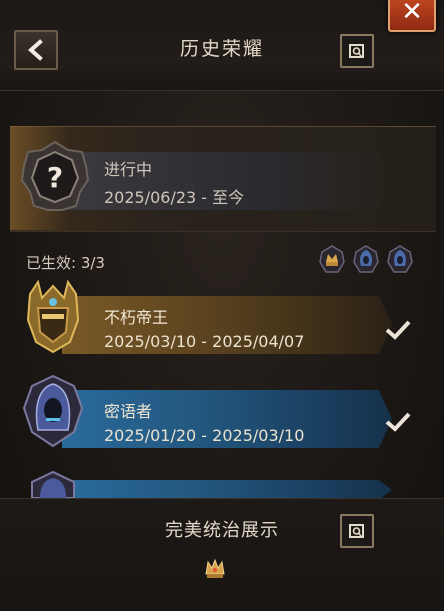  I want to click on question-mark-badge-icon: ?, so click(55, 175).